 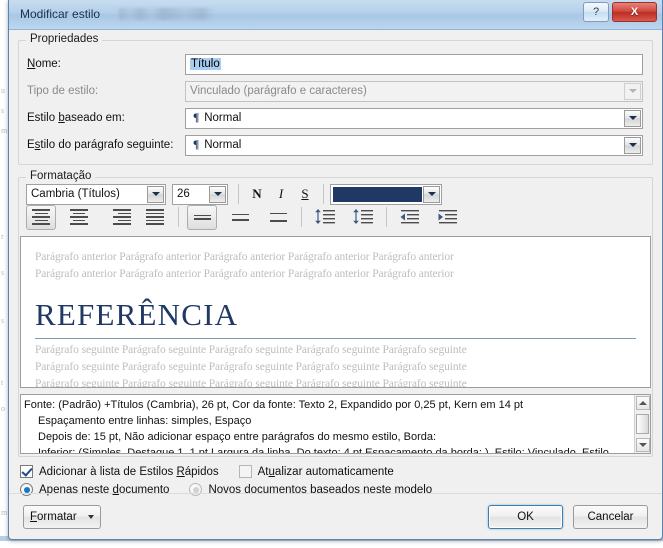 I want to click on preview-heading-bottom-border, so click(x=335, y=338).